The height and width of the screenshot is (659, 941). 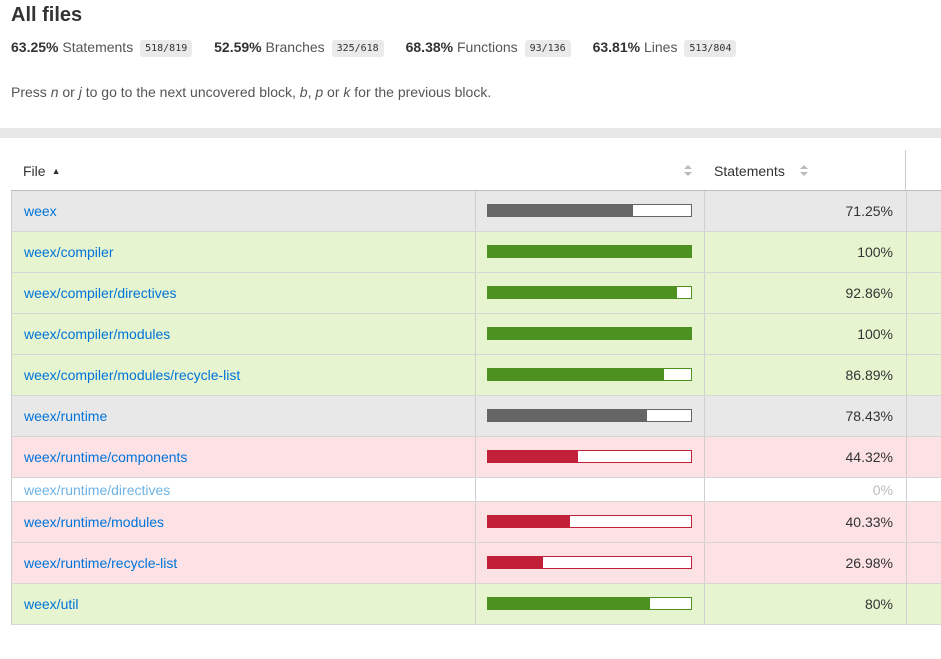 I want to click on table-row: weex/compiler 100%, so click(x=476, y=252).